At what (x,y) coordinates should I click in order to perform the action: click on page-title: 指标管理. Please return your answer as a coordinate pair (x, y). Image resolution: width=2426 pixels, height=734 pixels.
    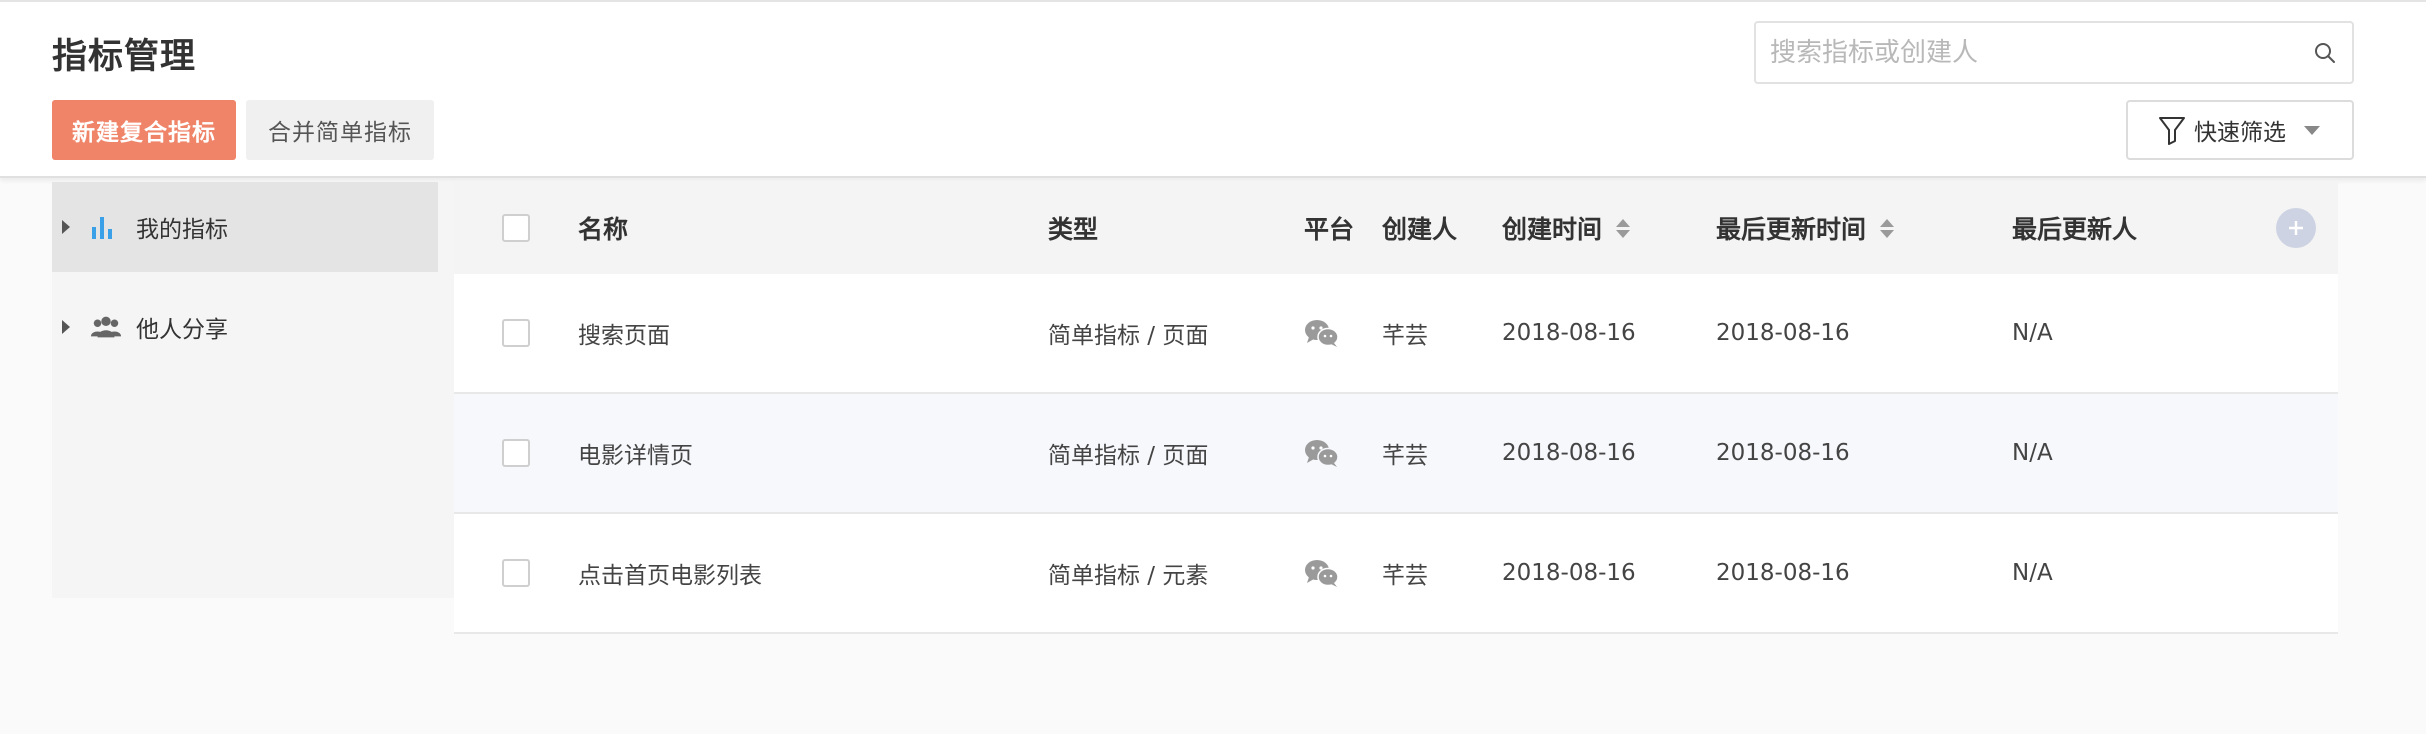
    Looking at the image, I should click on (124, 57).